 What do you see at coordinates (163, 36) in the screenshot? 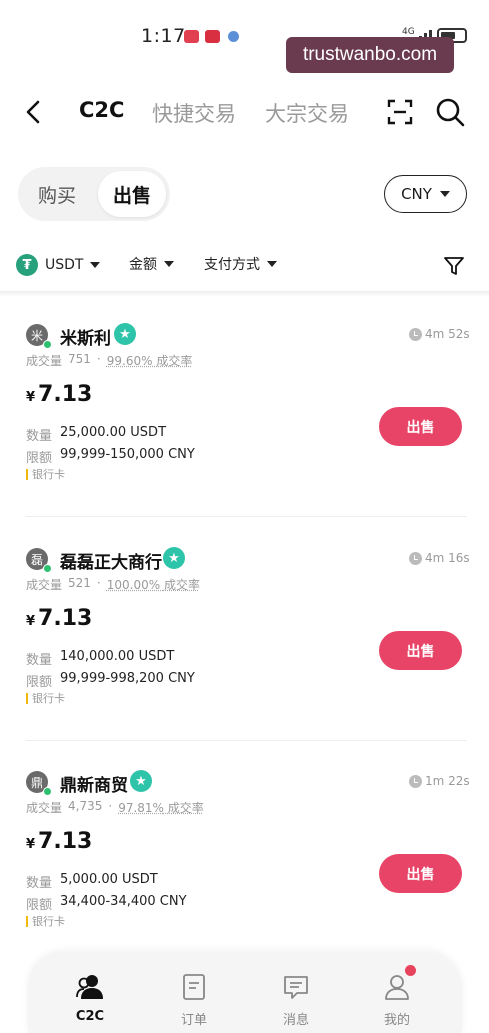
I see `status-time: 1:17` at bounding box center [163, 36].